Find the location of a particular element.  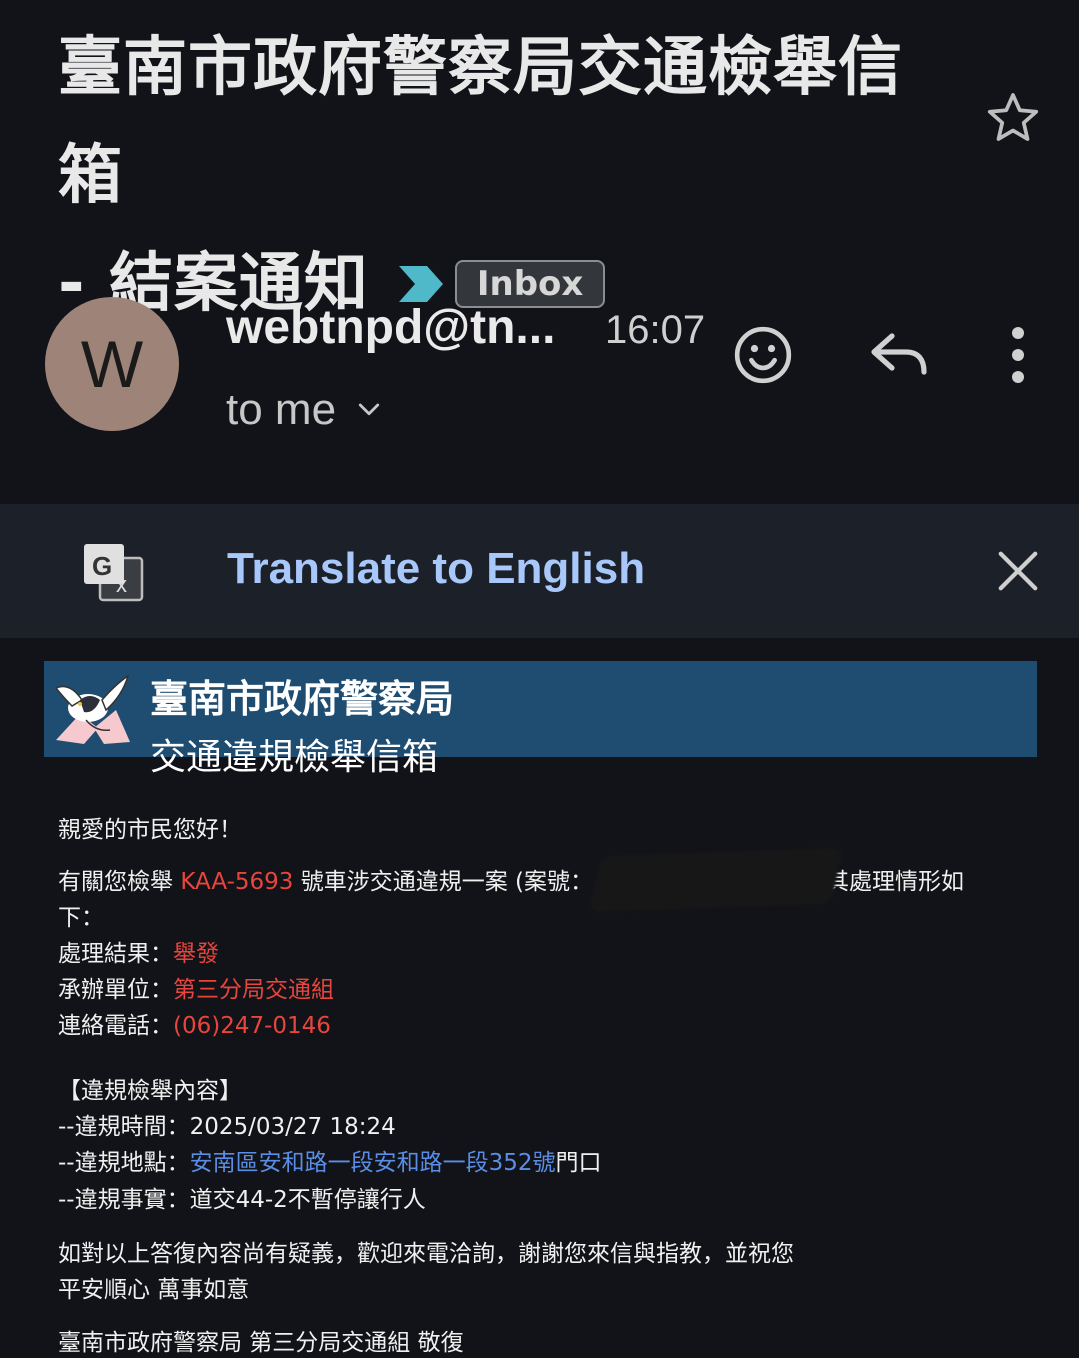

signature: 臺南市政府警察局 第三分局交通組 敬復 is located at coordinates (261, 1343).